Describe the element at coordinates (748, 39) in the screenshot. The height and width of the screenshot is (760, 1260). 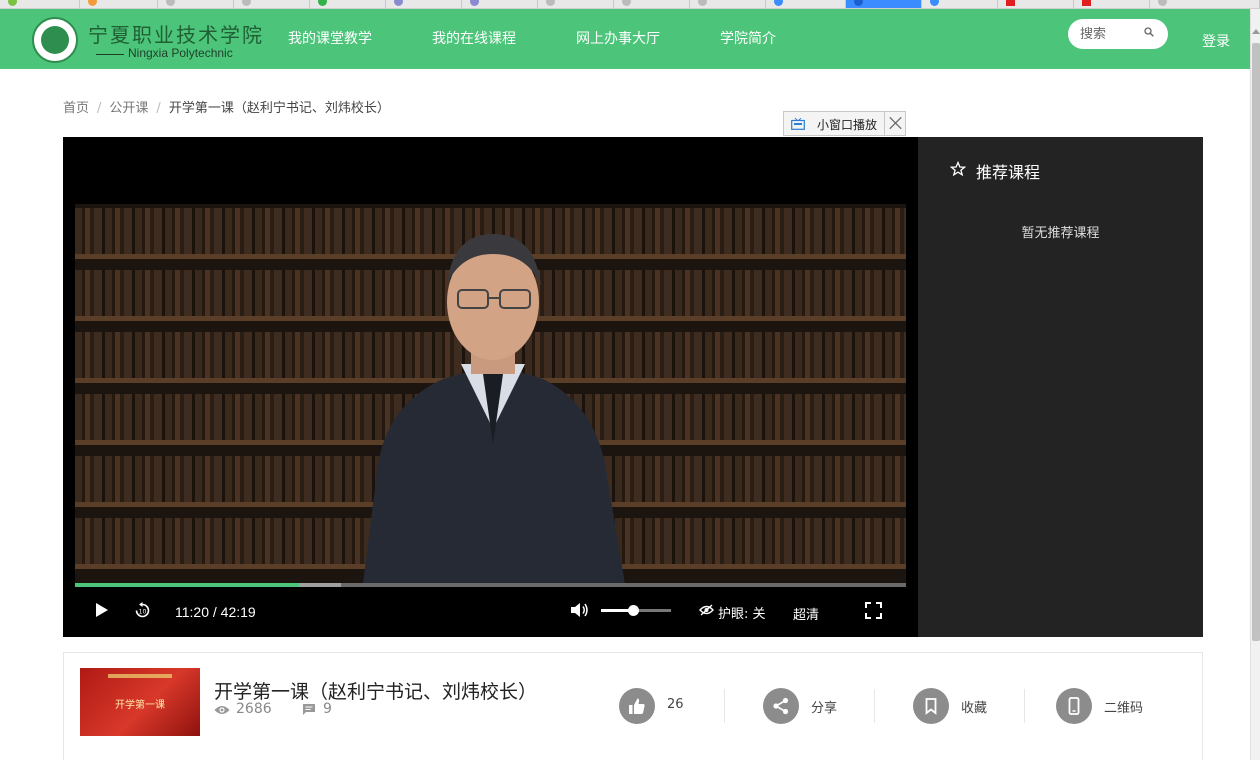
I see `nav-item-college-intro: 学院简介` at that location.